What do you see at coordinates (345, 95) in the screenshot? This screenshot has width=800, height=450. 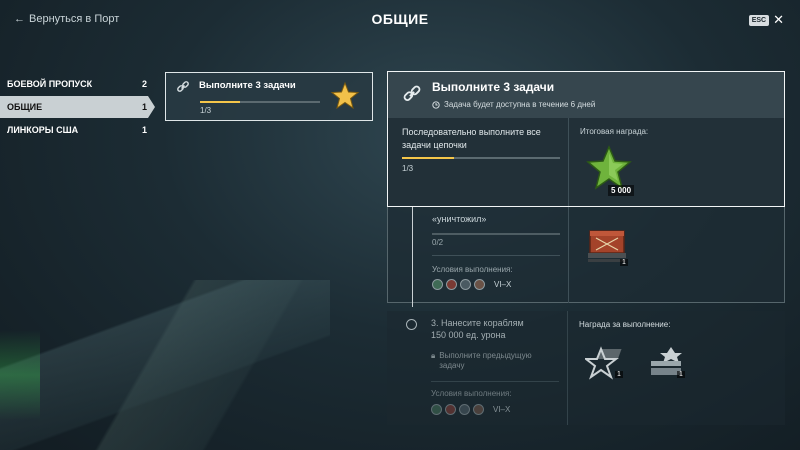 I see `star-icon` at bounding box center [345, 95].